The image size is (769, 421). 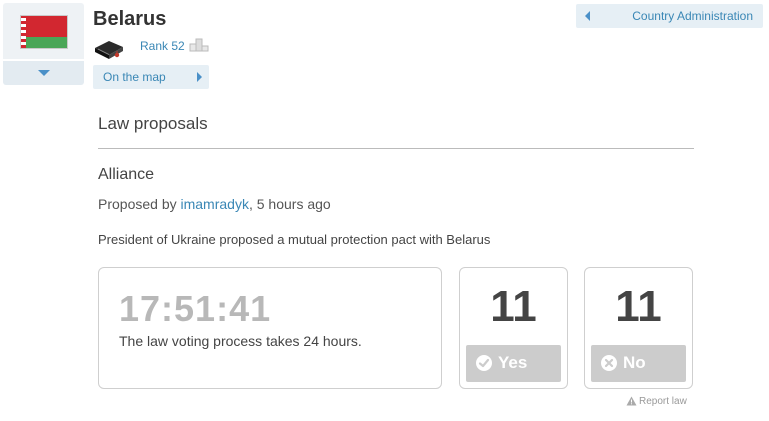 What do you see at coordinates (195, 308) in the screenshot?
I see `voting-timer: 17:51:41` at bounding box center [195, 308].